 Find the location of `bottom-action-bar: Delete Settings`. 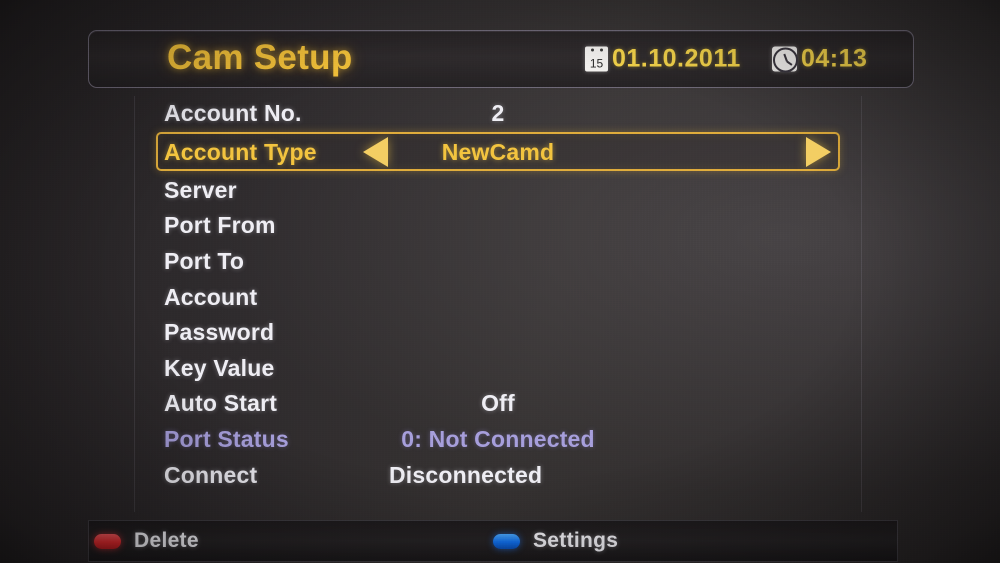

bottom-action-bar: Delete Settings is located at coordinates (493, 541).